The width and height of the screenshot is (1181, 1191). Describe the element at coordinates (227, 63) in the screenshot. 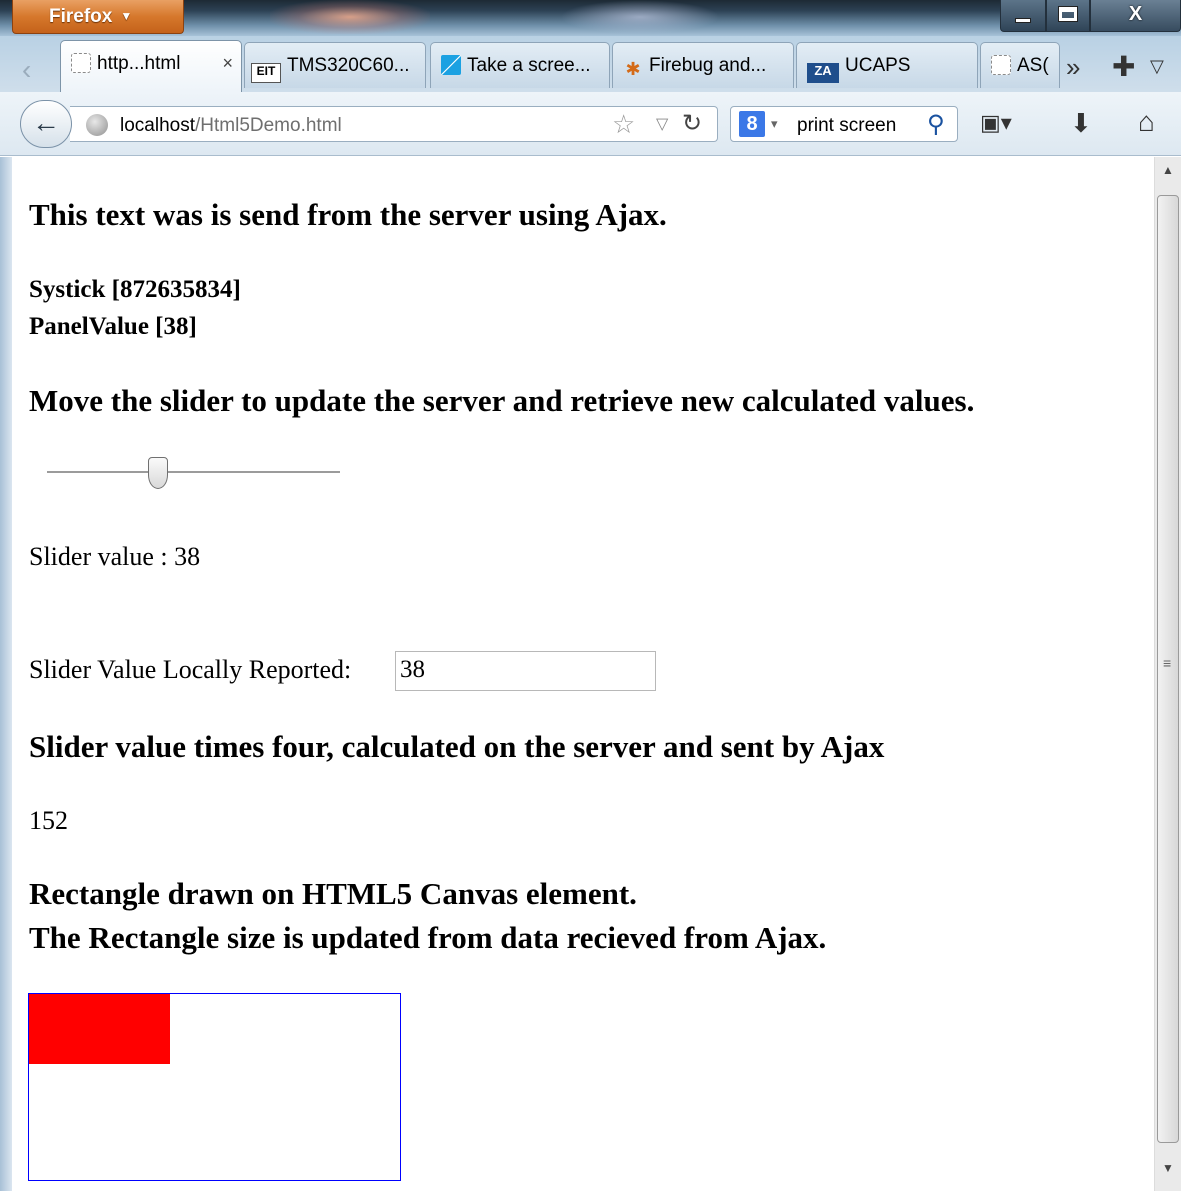

I see `close-tab-icon: ×` at that location.